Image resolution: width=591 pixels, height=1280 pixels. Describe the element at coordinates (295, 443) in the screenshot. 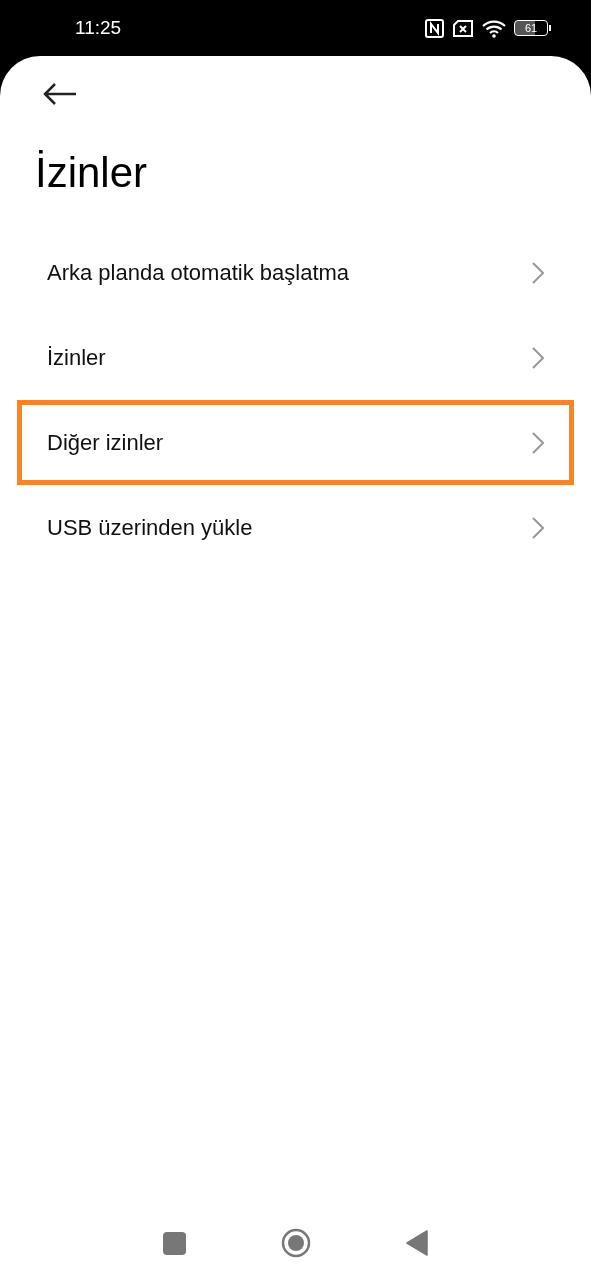

I see `highlighted-menu-item: Diğer izinler` at that location.